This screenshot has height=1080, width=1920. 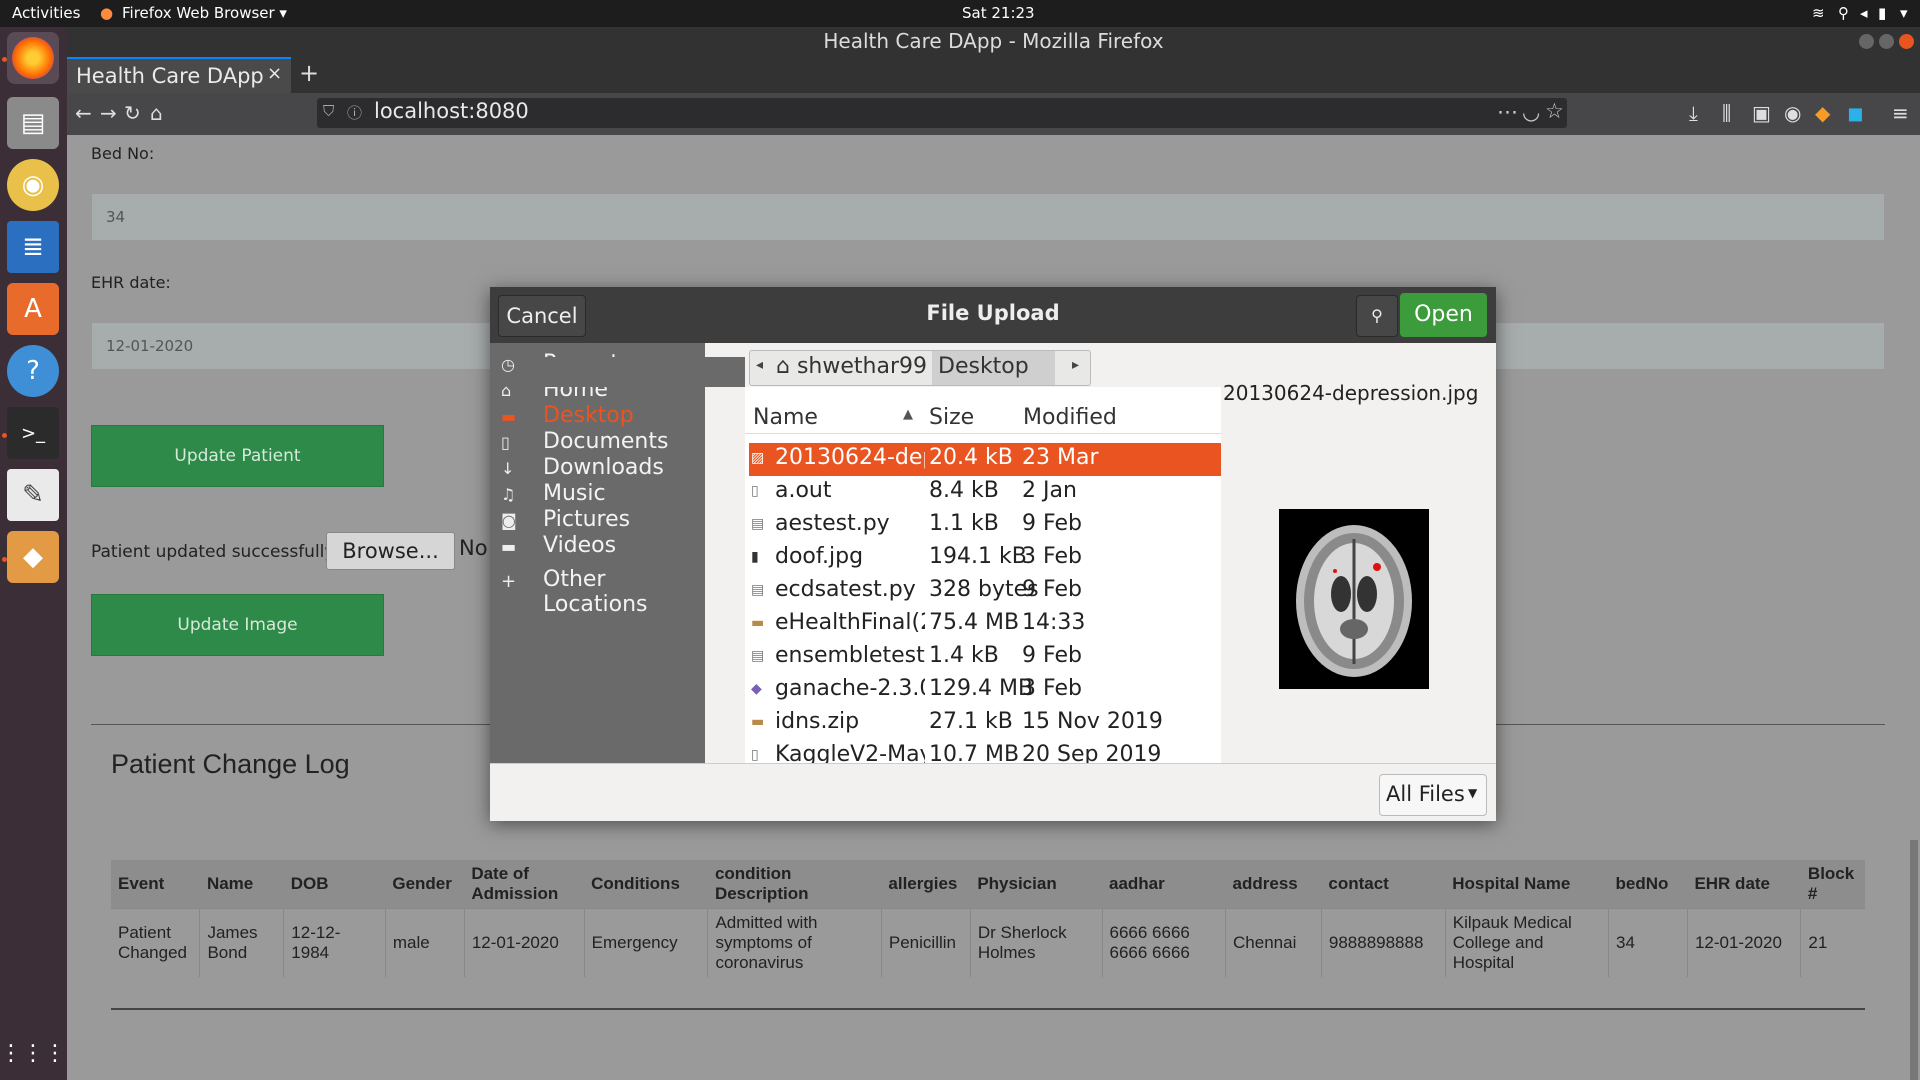 What do you see at coordinates (574, 493) in the screenshot?
I see `place-music: Music` at bounding box center [574, 493].